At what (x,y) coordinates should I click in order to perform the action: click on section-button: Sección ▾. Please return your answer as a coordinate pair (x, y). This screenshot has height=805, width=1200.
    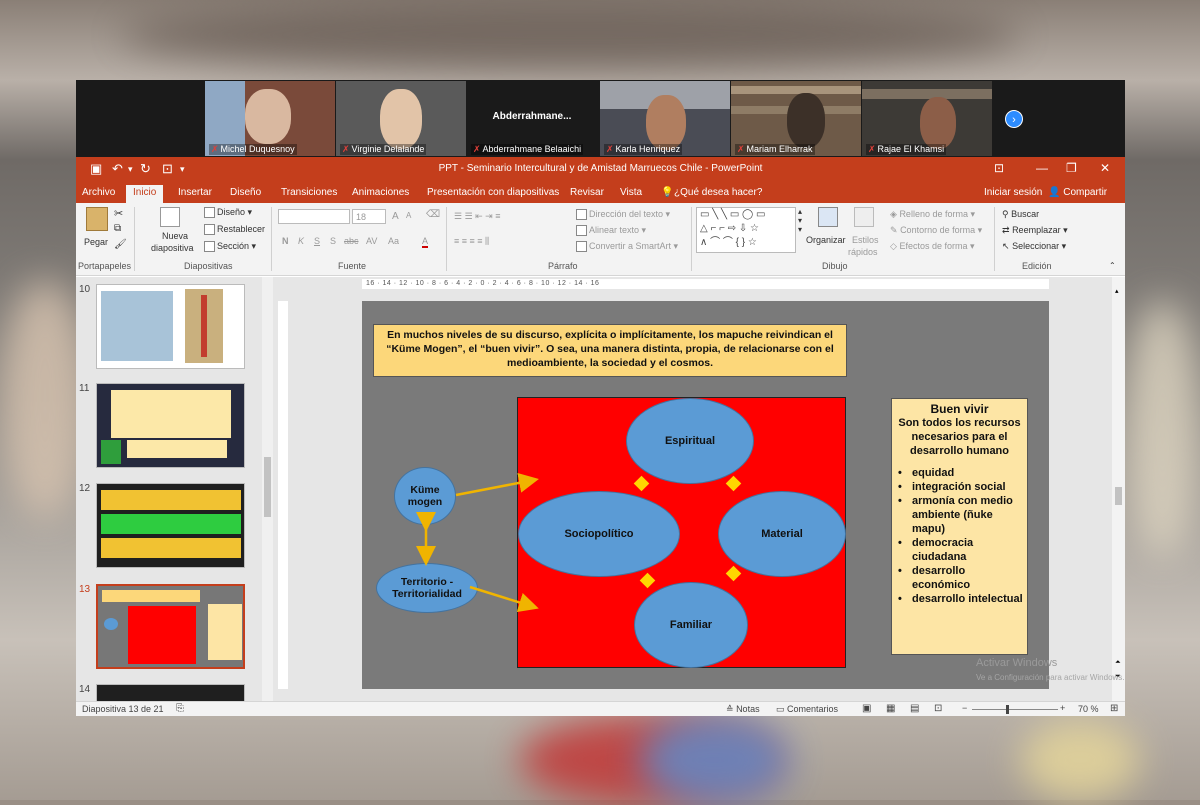
    Looking at the image, I should click on (230, 247).